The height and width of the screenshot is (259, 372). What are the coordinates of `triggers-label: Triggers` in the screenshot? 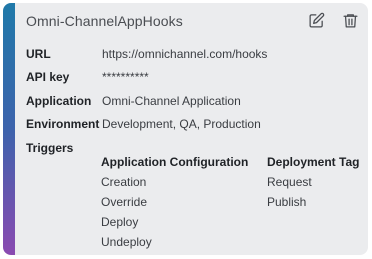 It's located at (50, 148).